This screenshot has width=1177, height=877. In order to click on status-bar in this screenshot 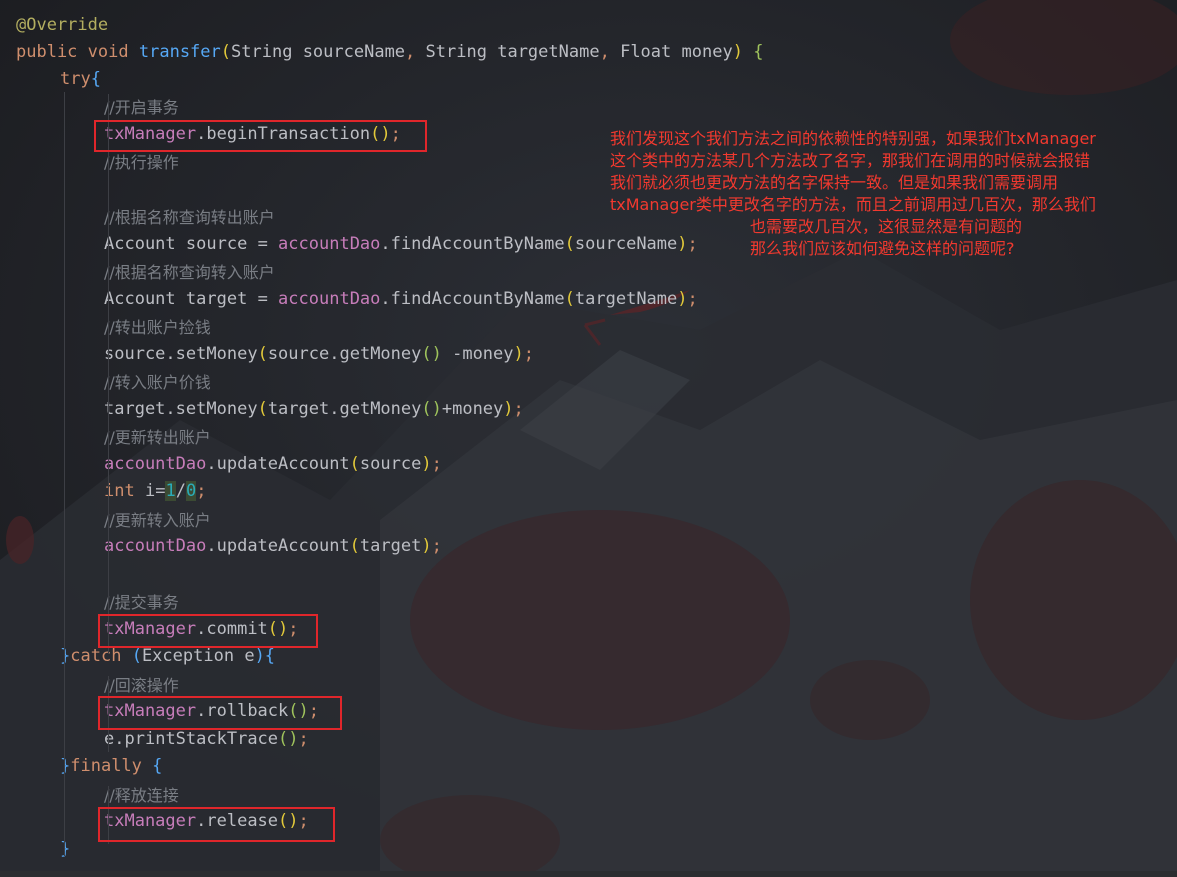, I will do `click(588, 874)`.